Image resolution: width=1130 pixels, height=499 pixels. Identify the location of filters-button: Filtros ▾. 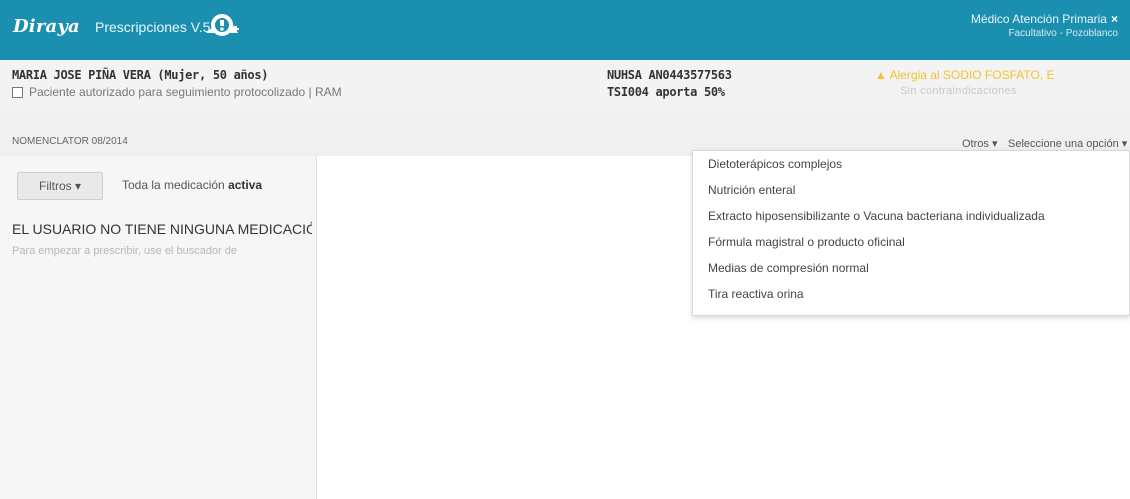
(60, 186).